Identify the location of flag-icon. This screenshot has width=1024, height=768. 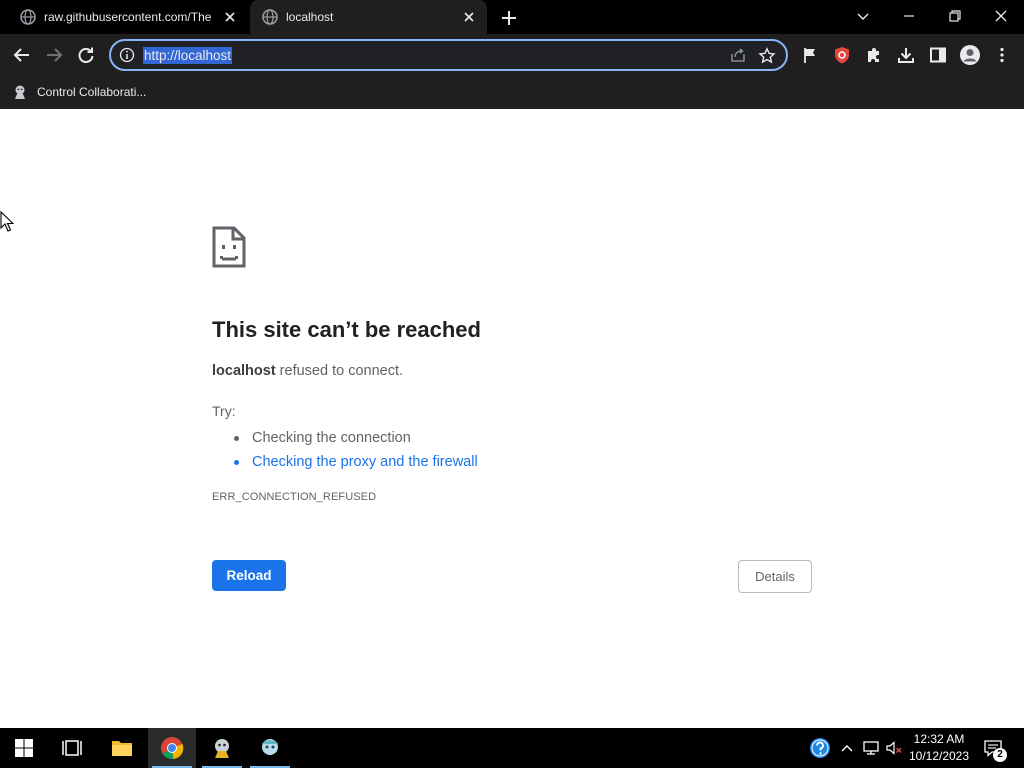
(810, 55).